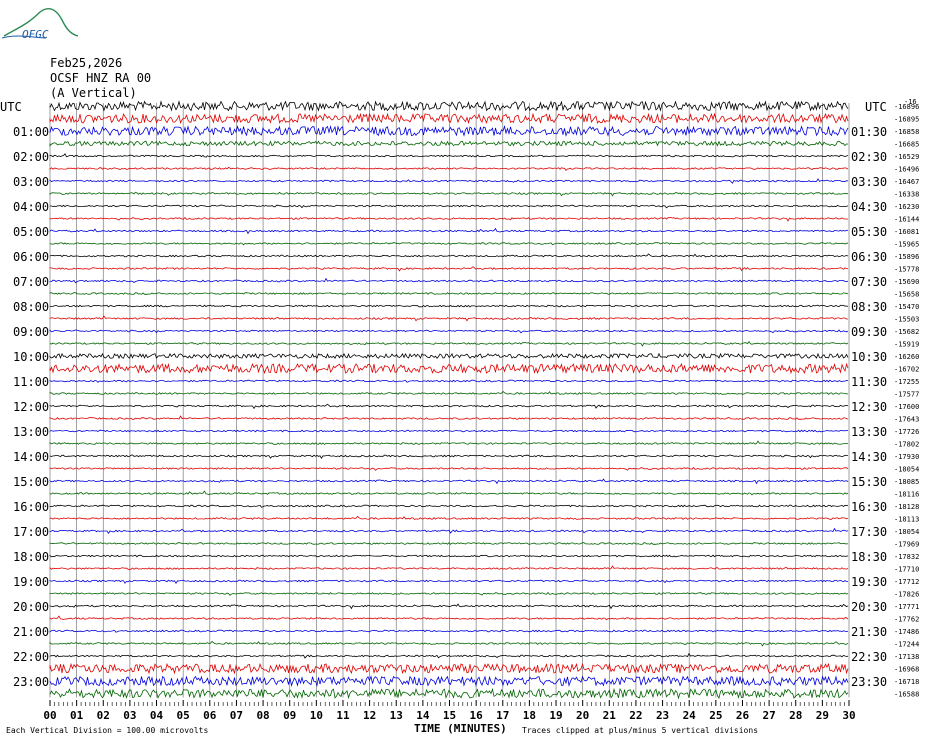 This screenshot has width=930, height=744. What do you see at coordinates (848, 715) in the screenshot?
I see `x-tick-label: 30` at bounding box center [848, 715].